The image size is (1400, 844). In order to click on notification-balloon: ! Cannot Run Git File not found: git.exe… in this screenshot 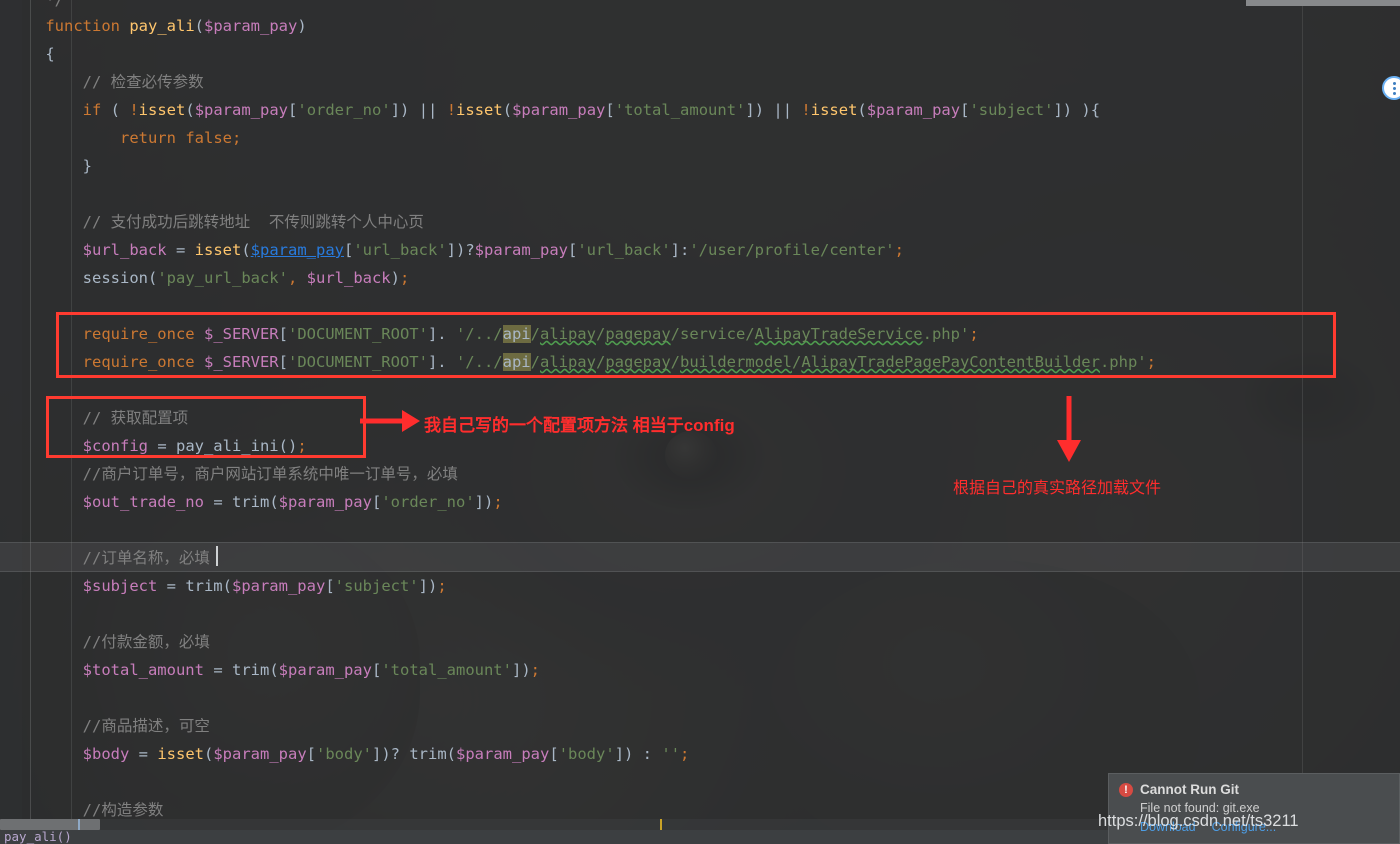, I will do `click(1254, 808)`.